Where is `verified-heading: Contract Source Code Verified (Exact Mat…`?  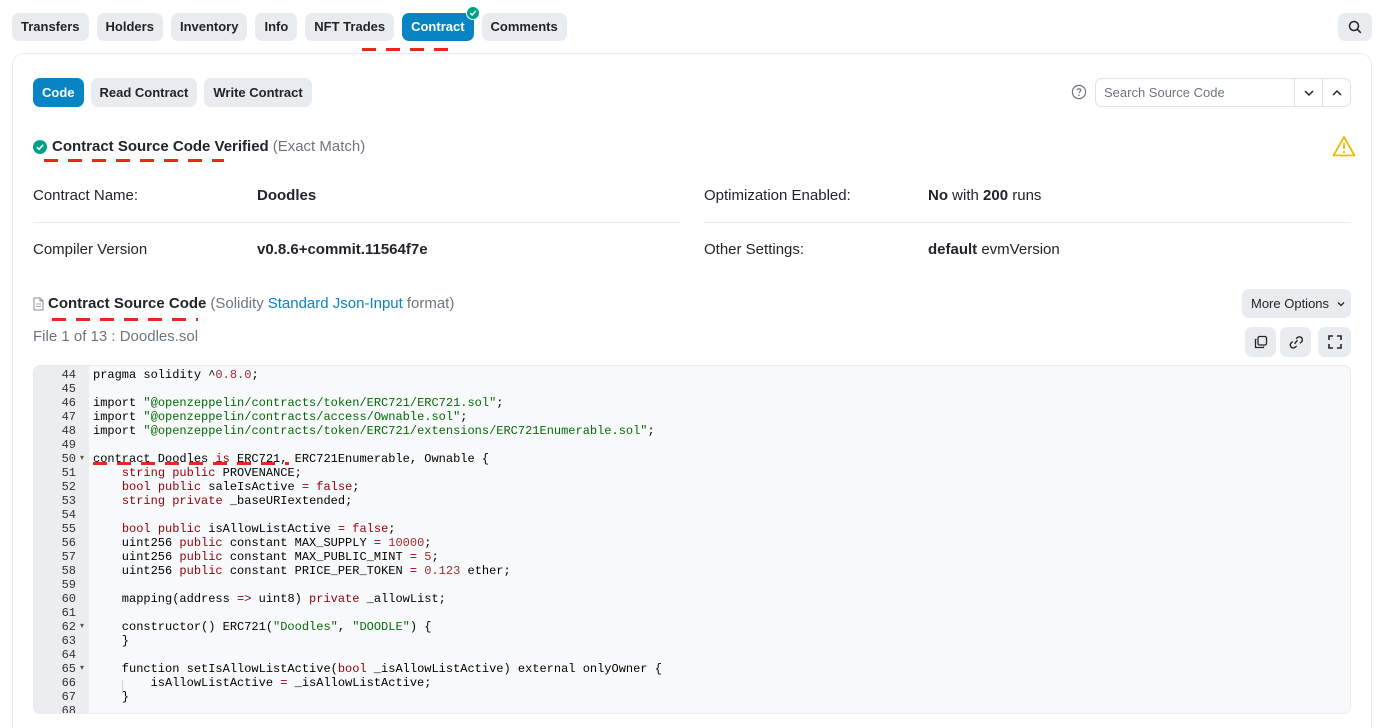 verified-heading: Contract Source Code Verified (Exact Mat… is located at coordinates (199, 146).